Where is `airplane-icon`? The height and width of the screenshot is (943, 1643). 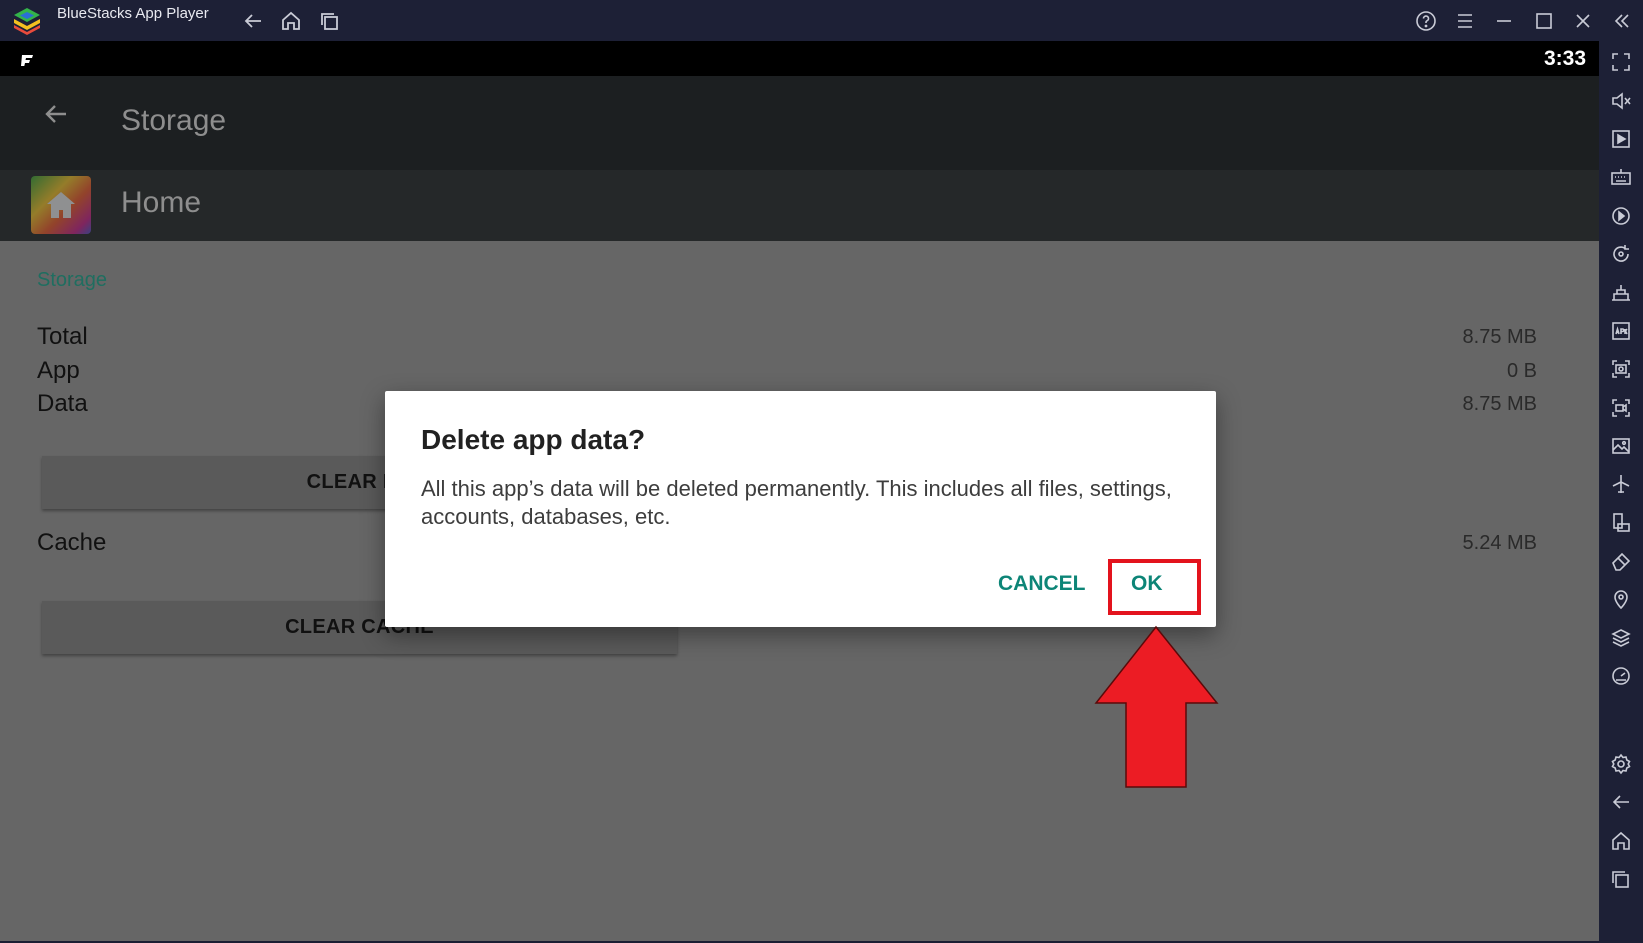 airplane-icon is located at coordinates (1621, 484).